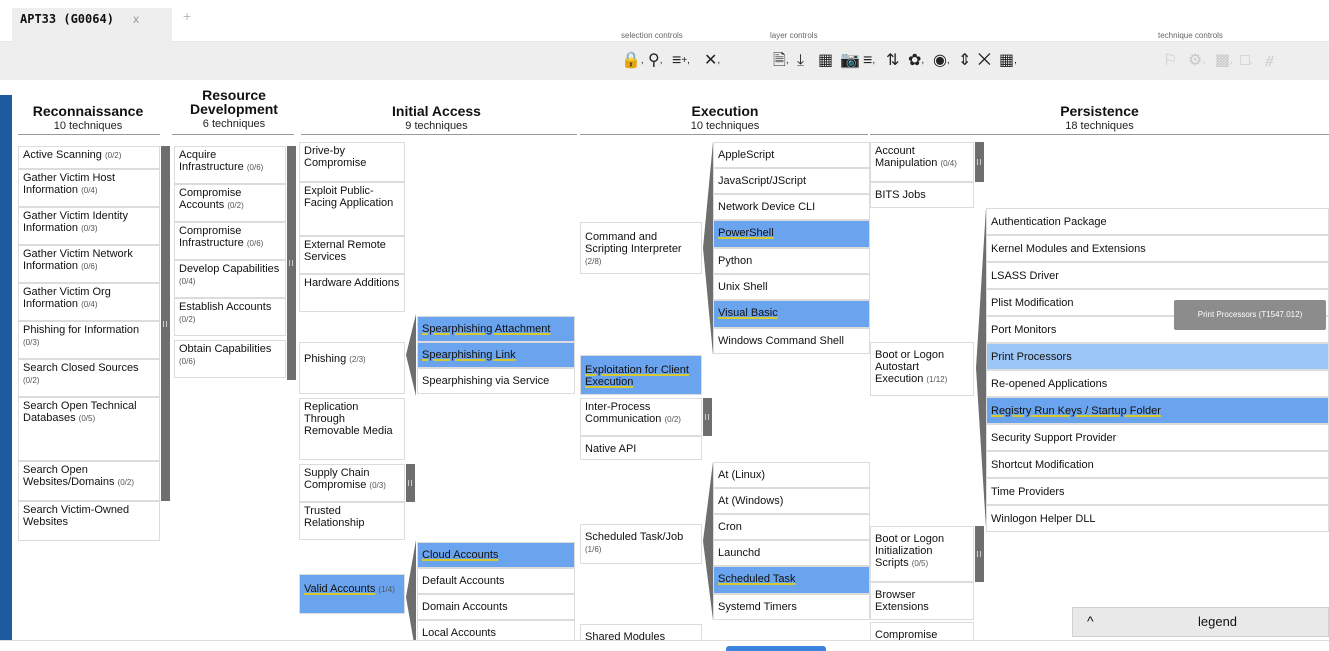 Image resolution: width=1329 pixels, height=651 pixels. I want to click on technique-cell-gather-victim-network: Gather Victim Network Information (0/6), so click(89, 264).